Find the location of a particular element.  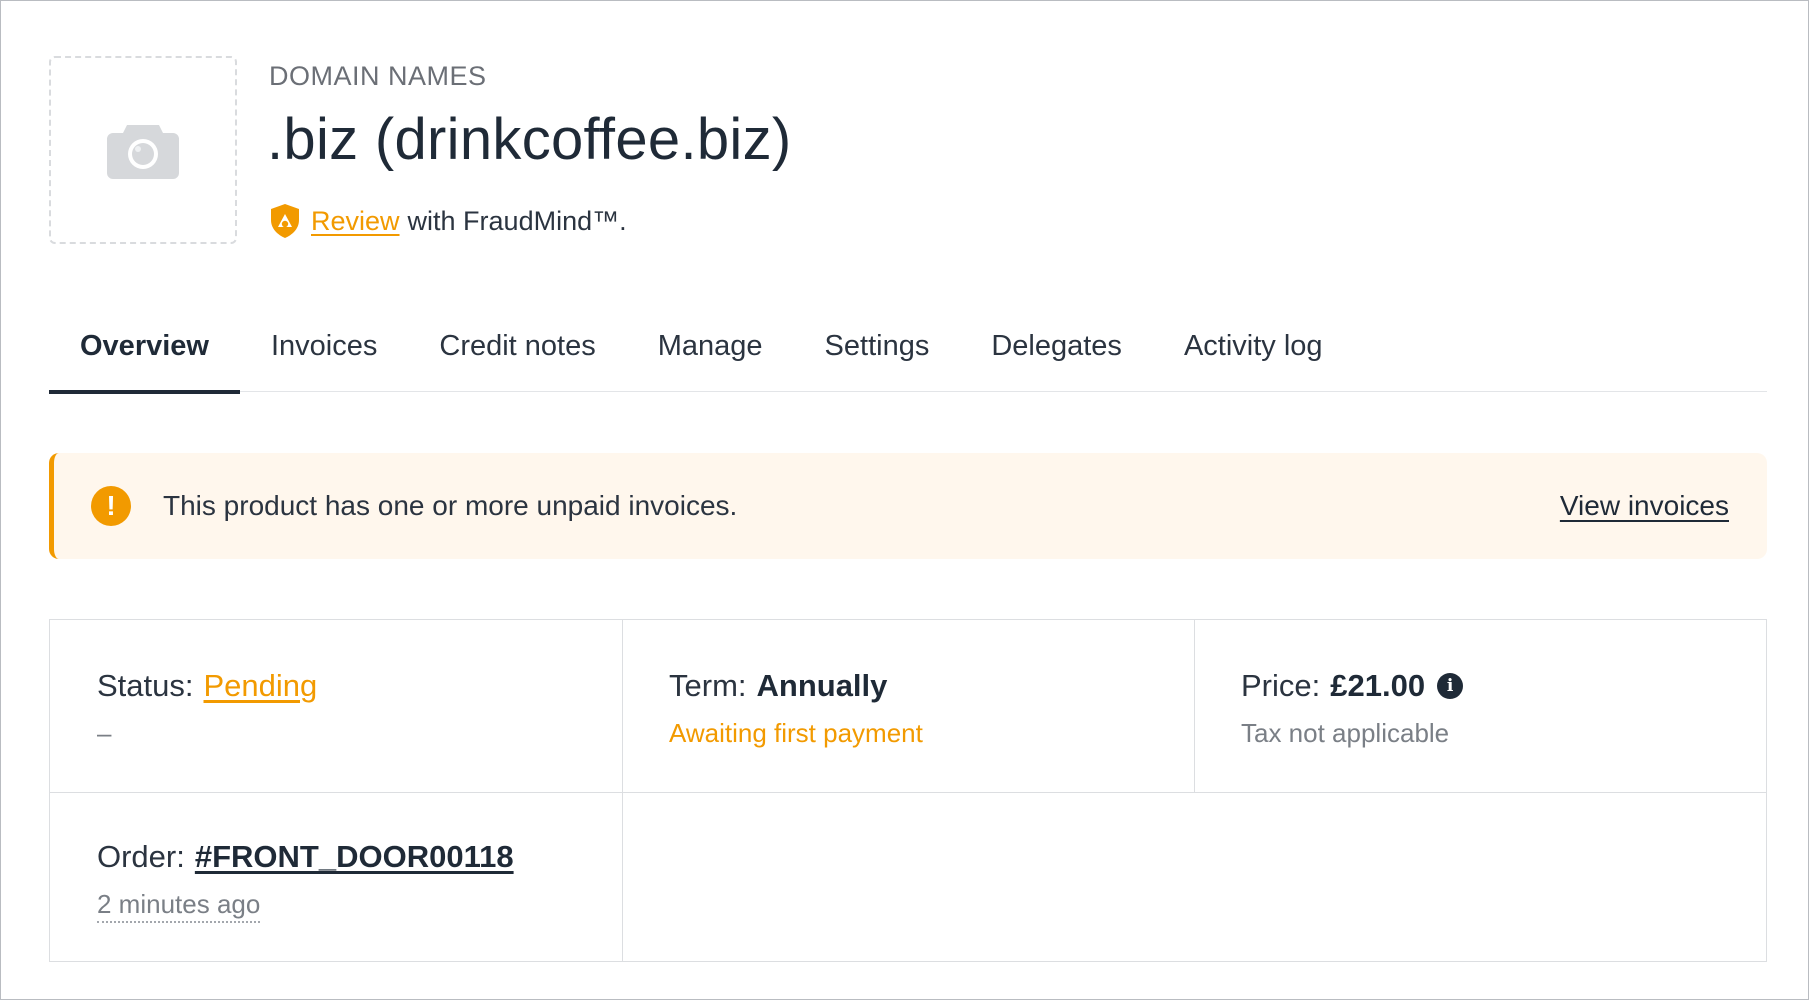

status-value-link: Pending is located at coordinates (261, 686).